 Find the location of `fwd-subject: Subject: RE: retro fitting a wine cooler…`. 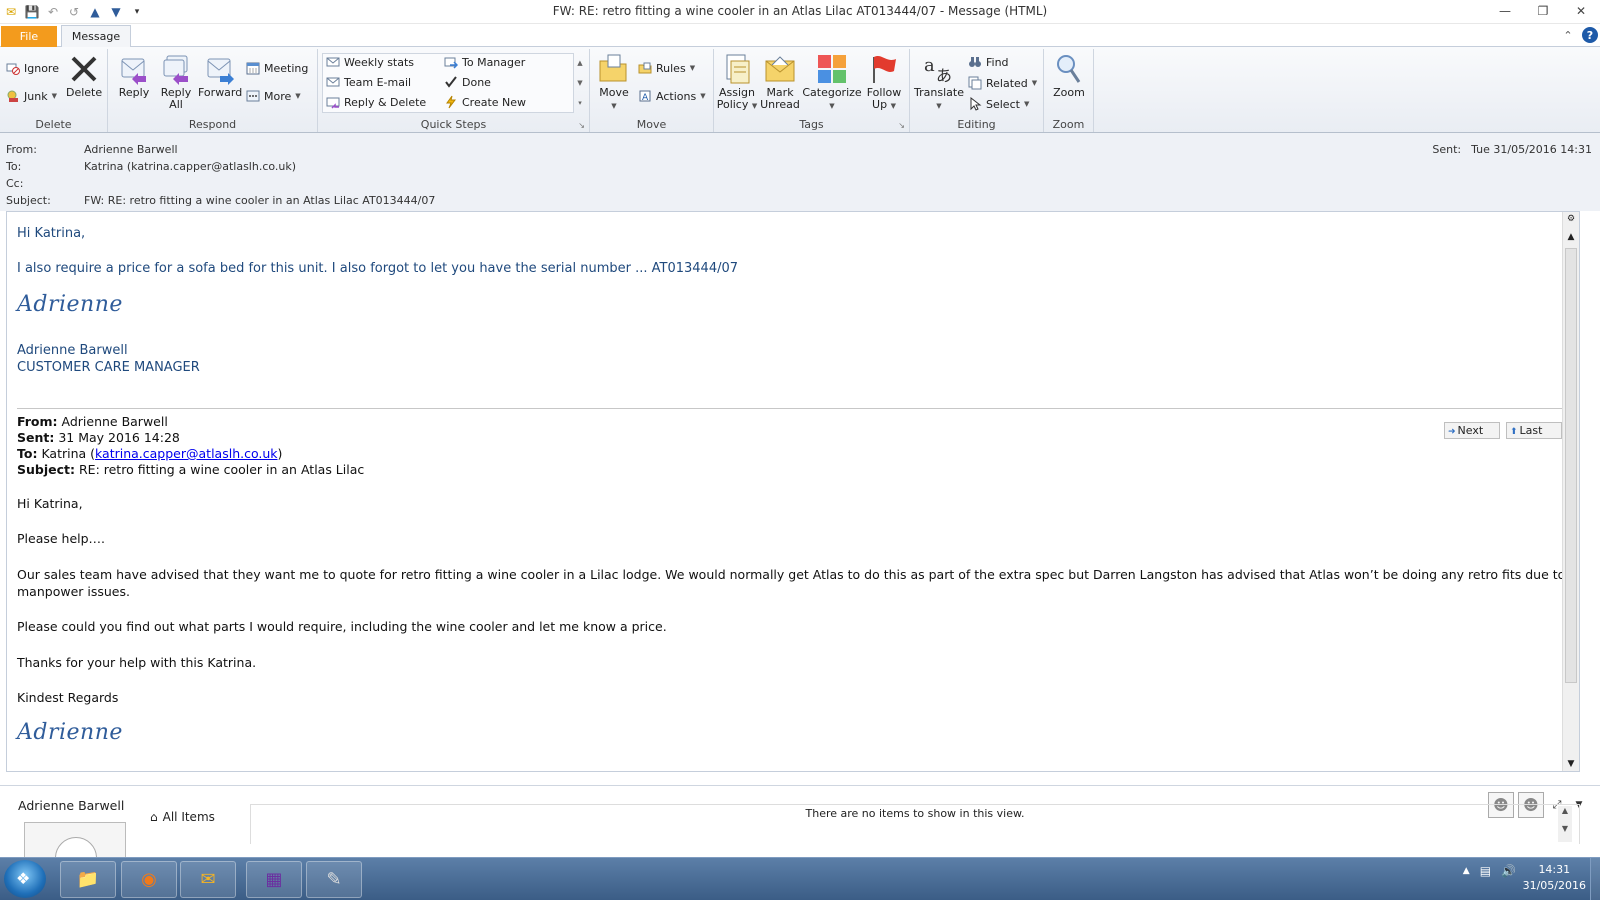

fwd-subject: Subject: RE: retro fitting a wine cooler… is located at coordinates (191, 469).